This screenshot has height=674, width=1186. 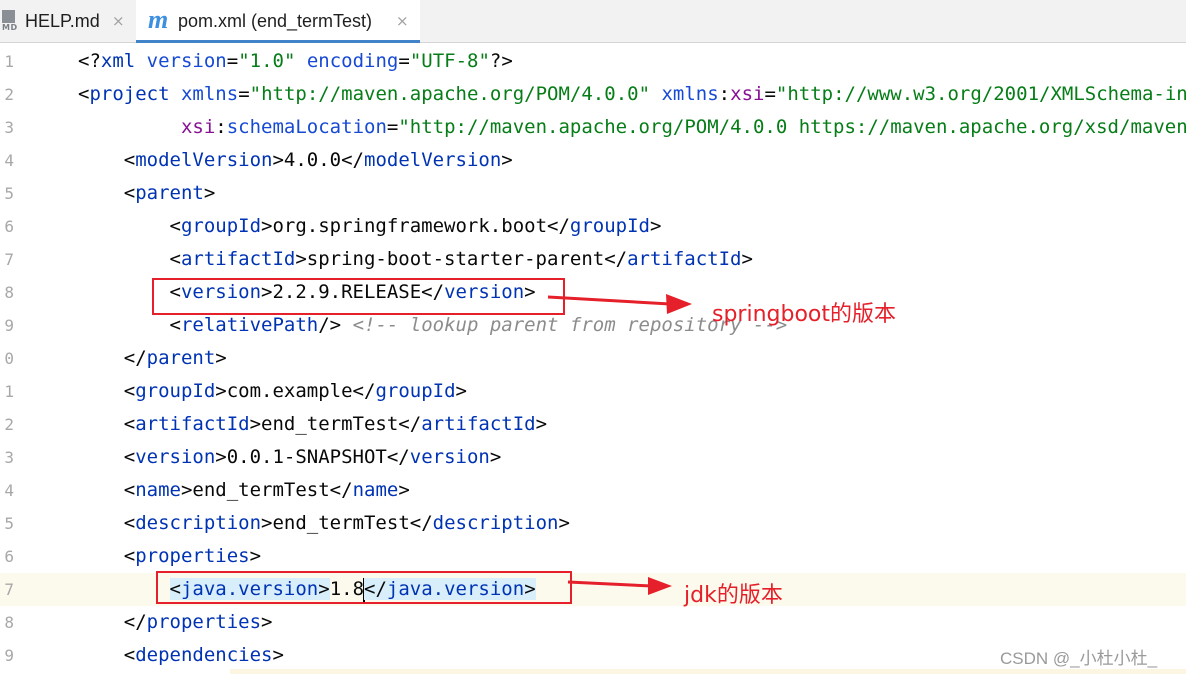 What do you see at coordinates (306, 127) in the screenshot?
I see `code-token: schemaLocation` at bounding box center [306, 127].